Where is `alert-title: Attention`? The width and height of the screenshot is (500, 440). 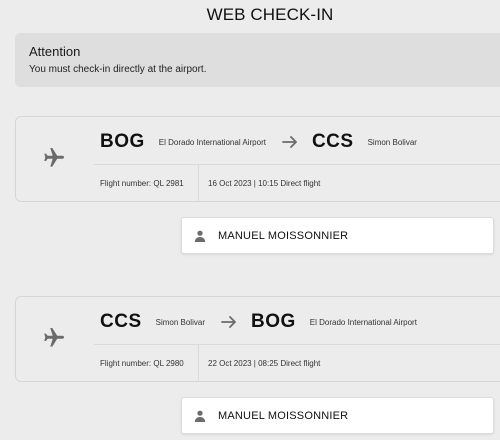
alert-title: Attention is located at coordinates (55, 51).